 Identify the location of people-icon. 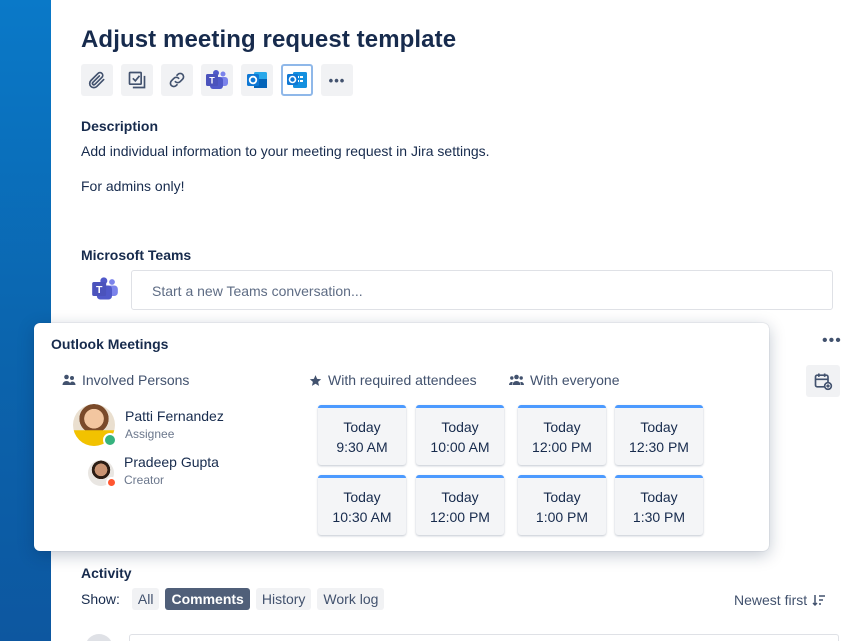
(69, 379).